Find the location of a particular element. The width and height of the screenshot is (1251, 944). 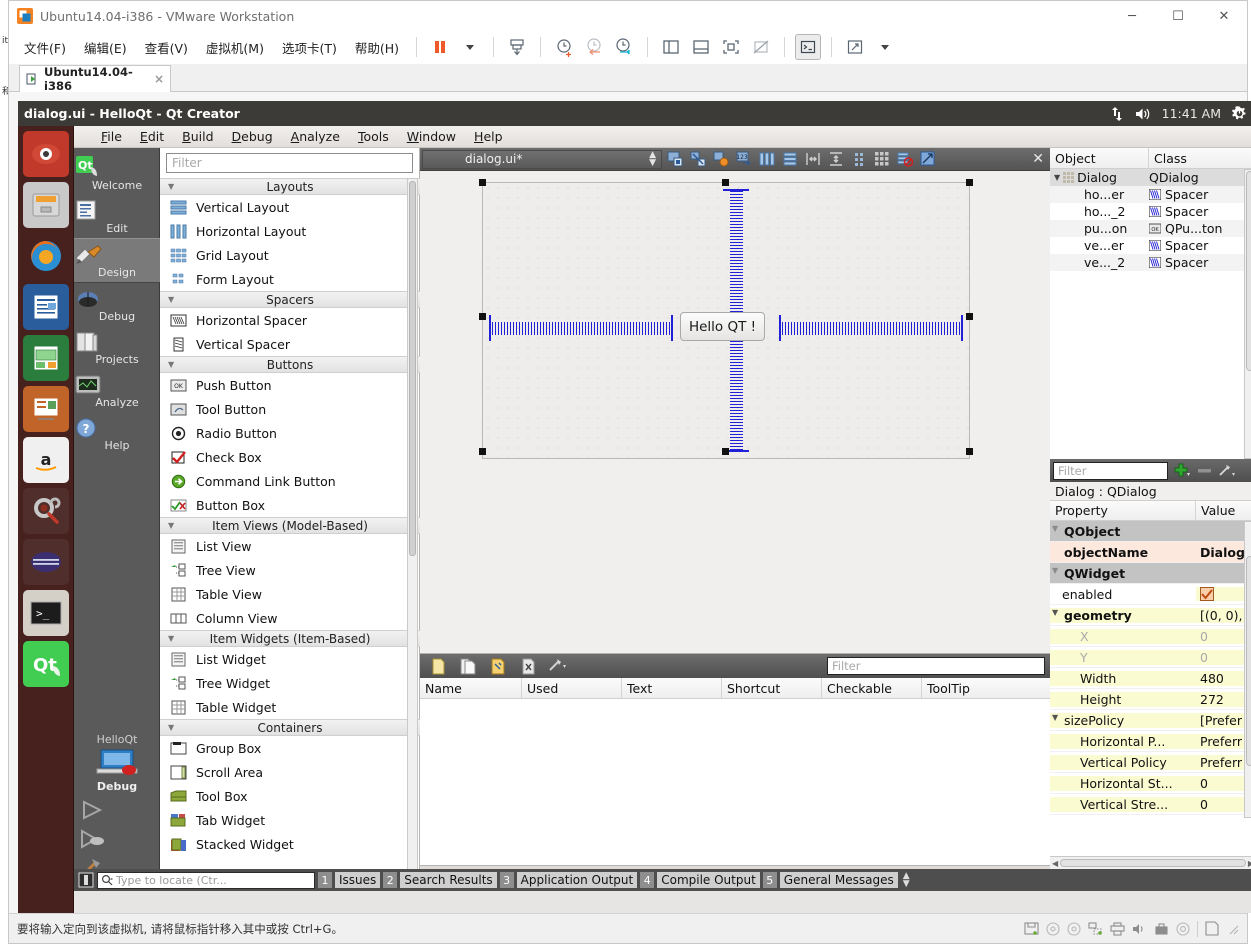

action-editor-grid is located at coordinates (735, 782).